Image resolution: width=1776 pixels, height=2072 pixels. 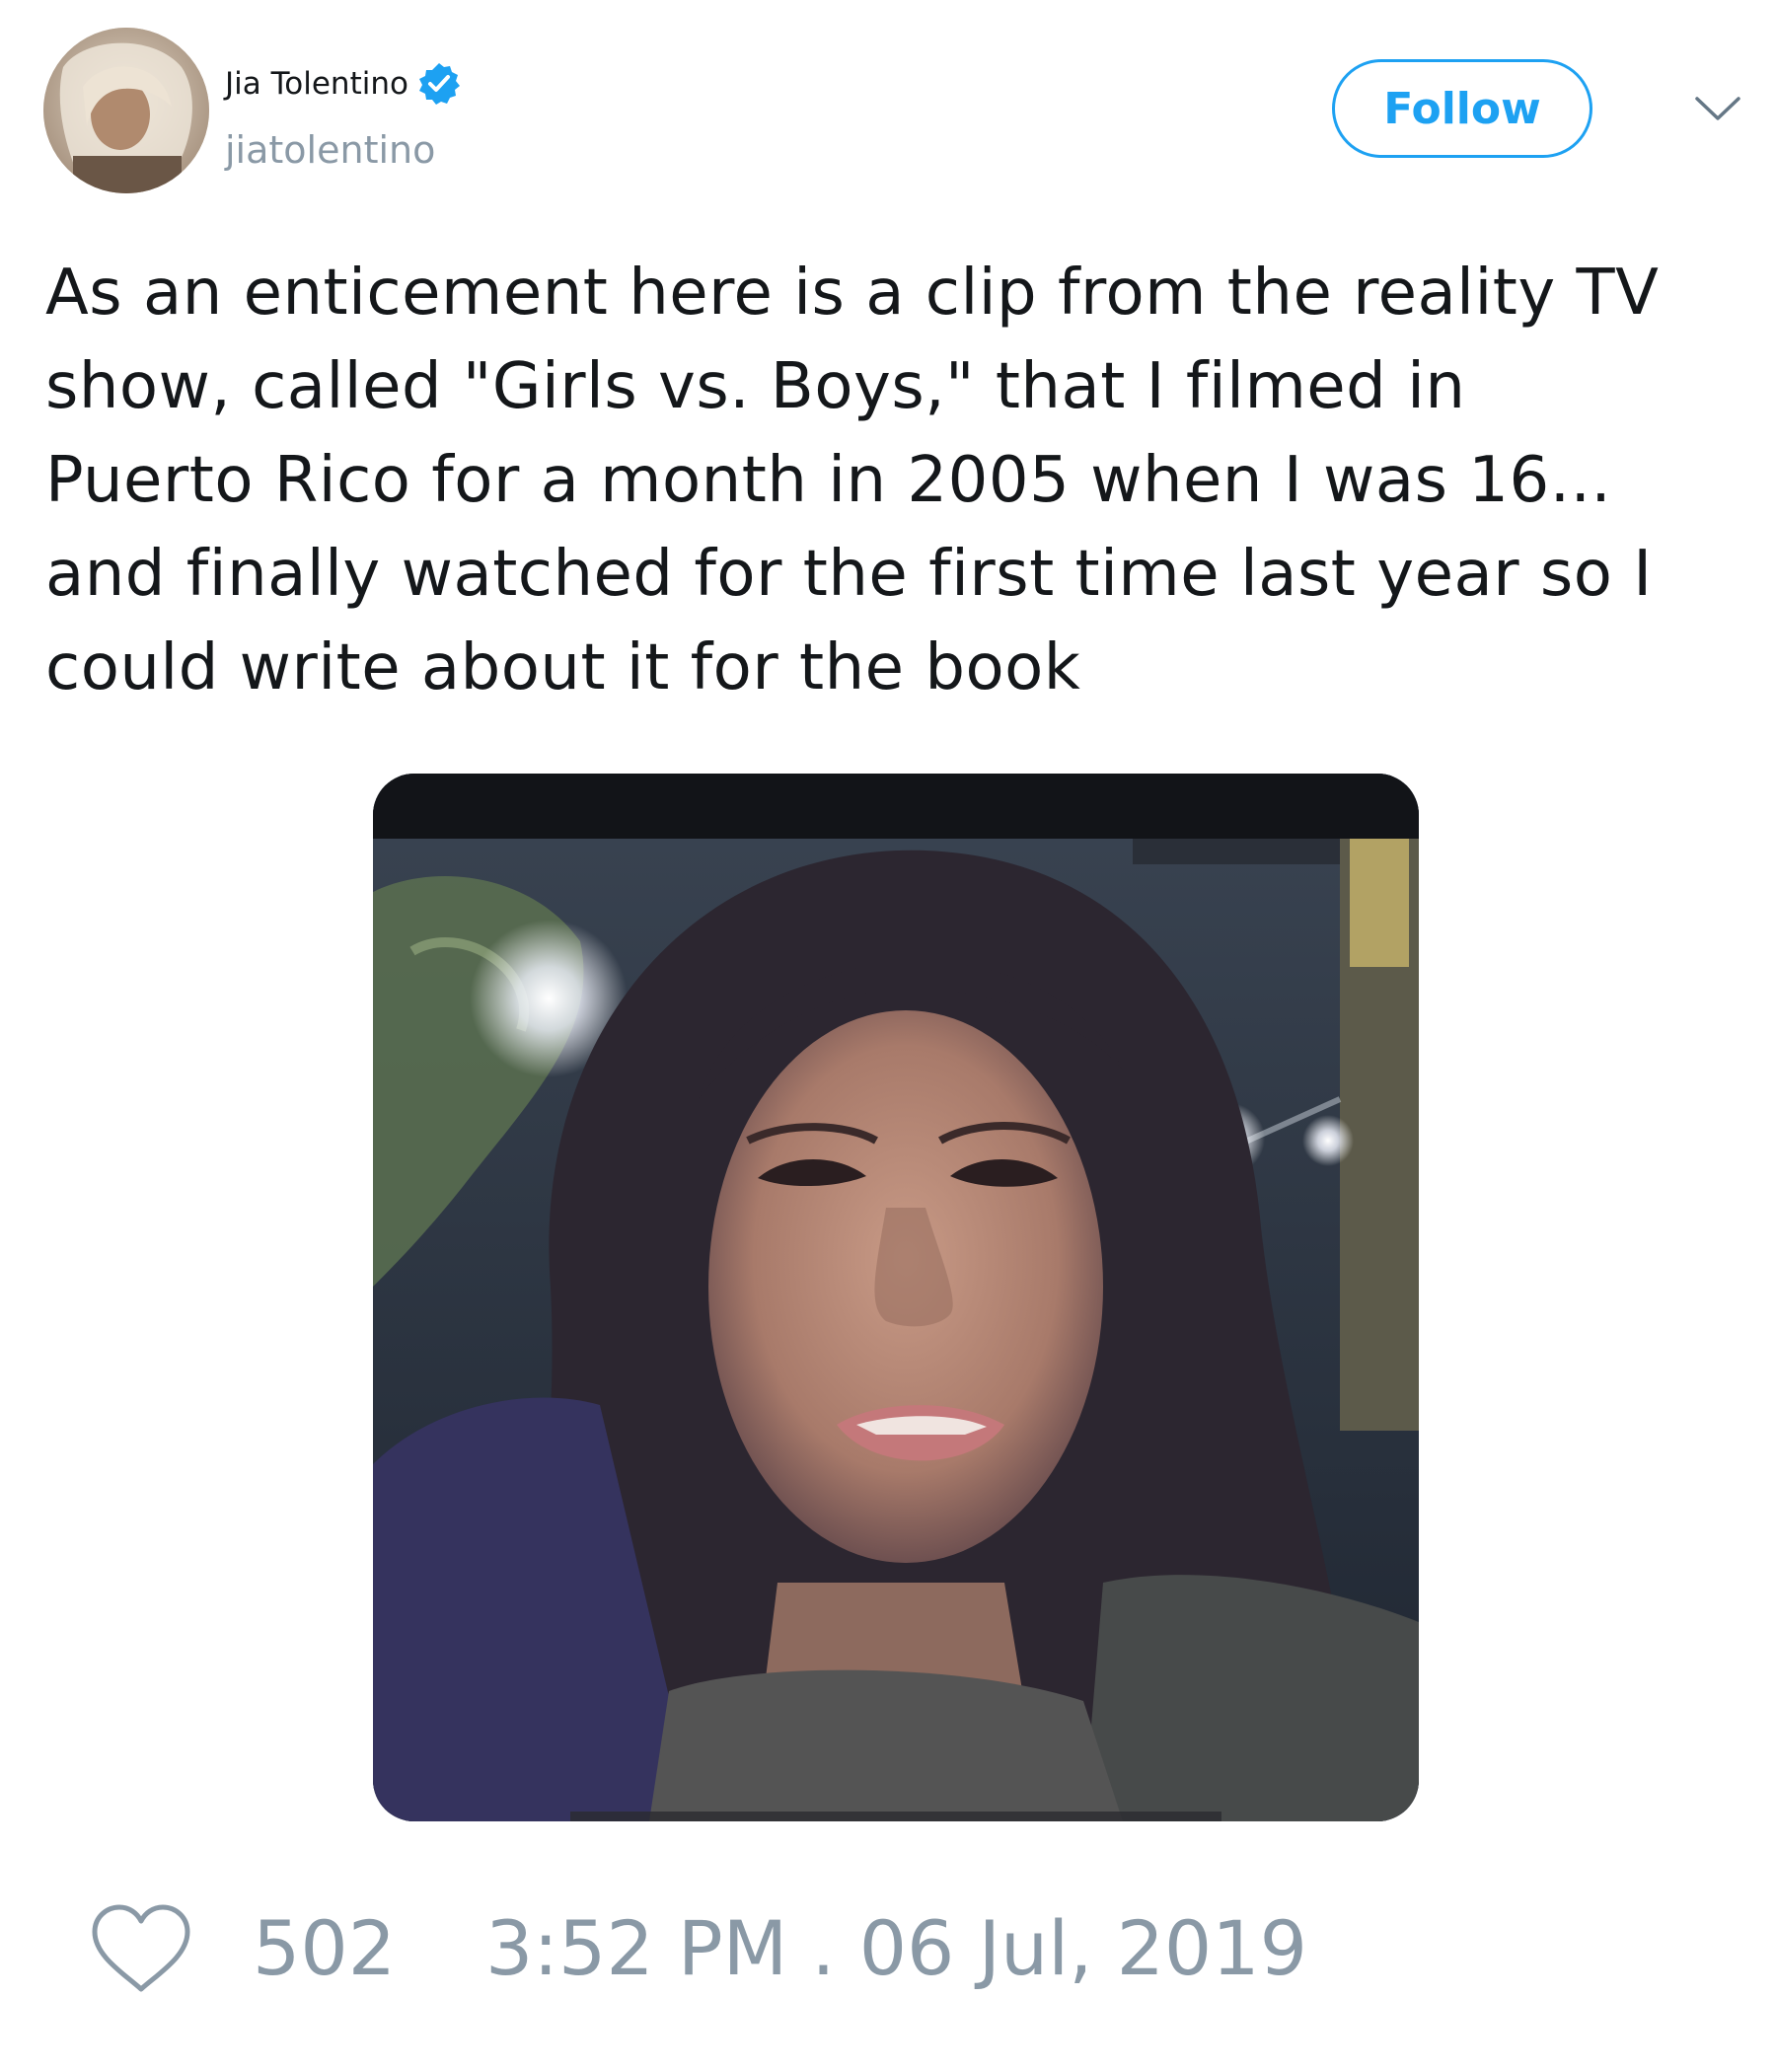 I want to click on user-display-name: Jia Tolentino, so click(x=316, y=84).